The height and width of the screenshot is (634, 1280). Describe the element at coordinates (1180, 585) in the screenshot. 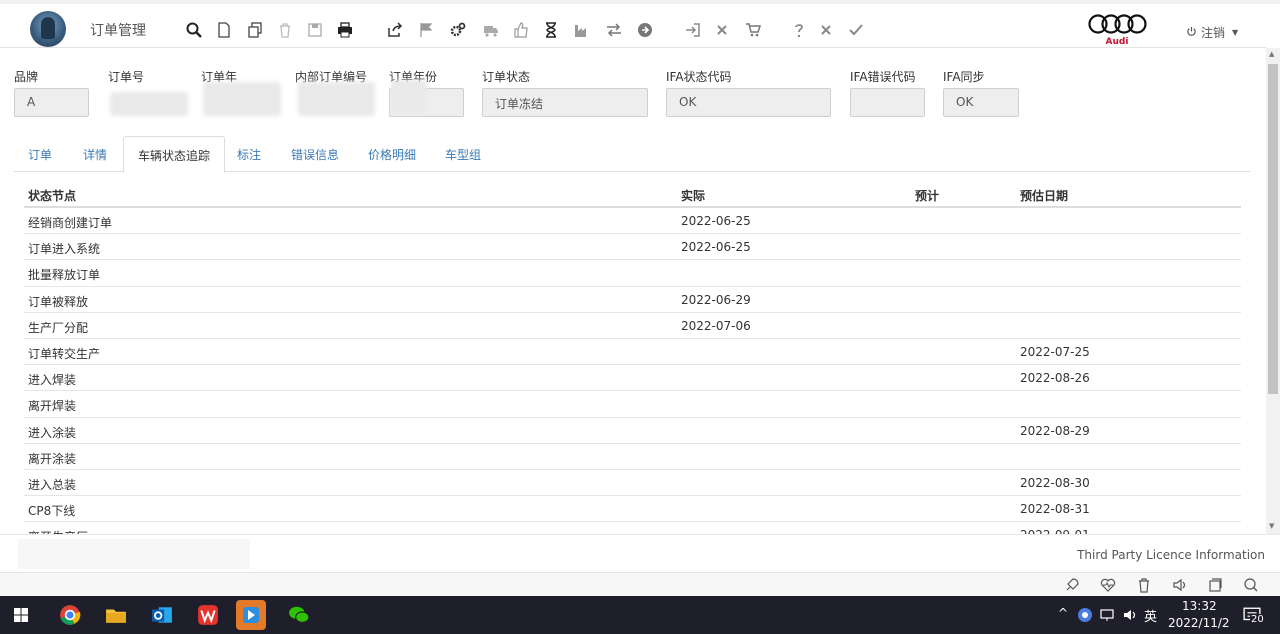

I see `volume-icon` at that location.